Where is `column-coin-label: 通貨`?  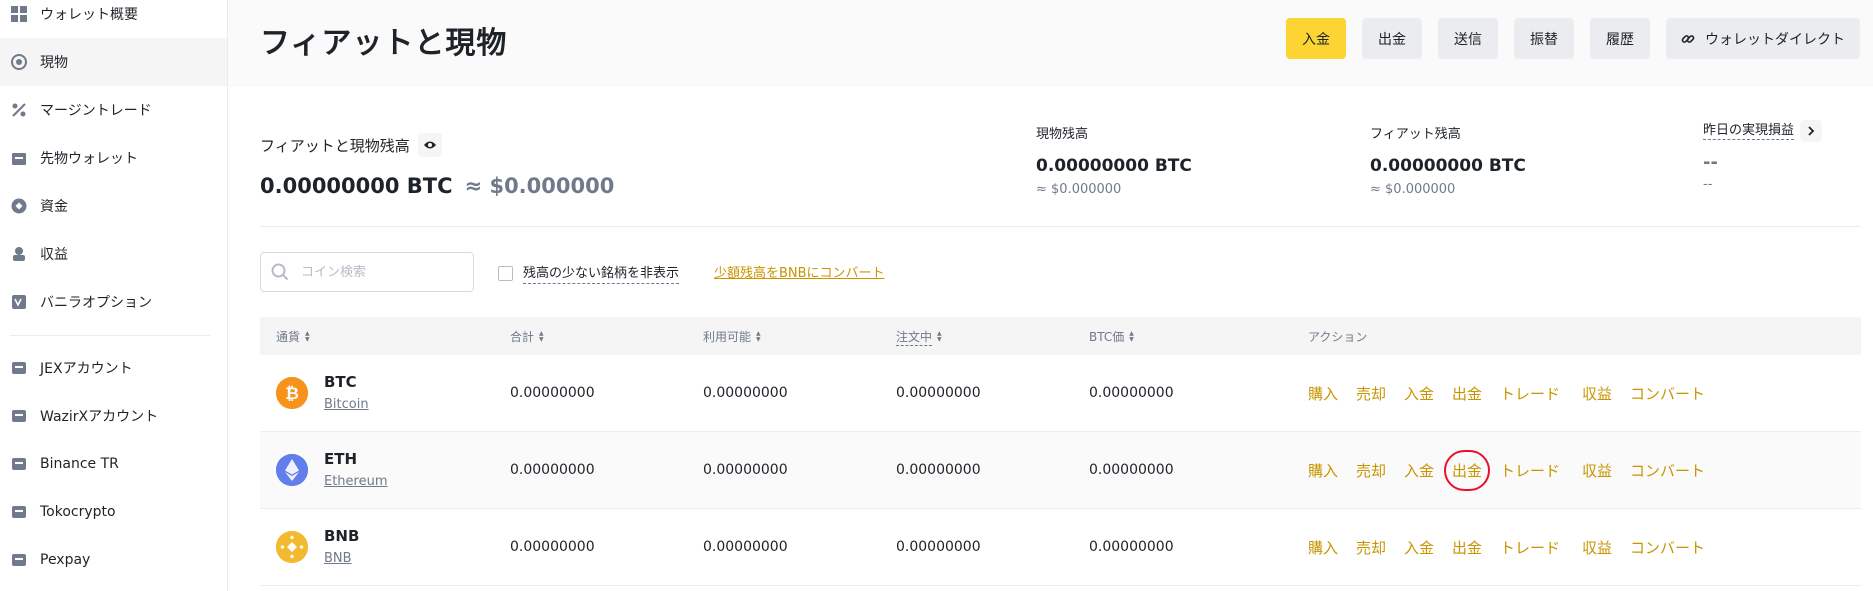
column-coin-label: 通貨 is located at coordinates (288, 337).